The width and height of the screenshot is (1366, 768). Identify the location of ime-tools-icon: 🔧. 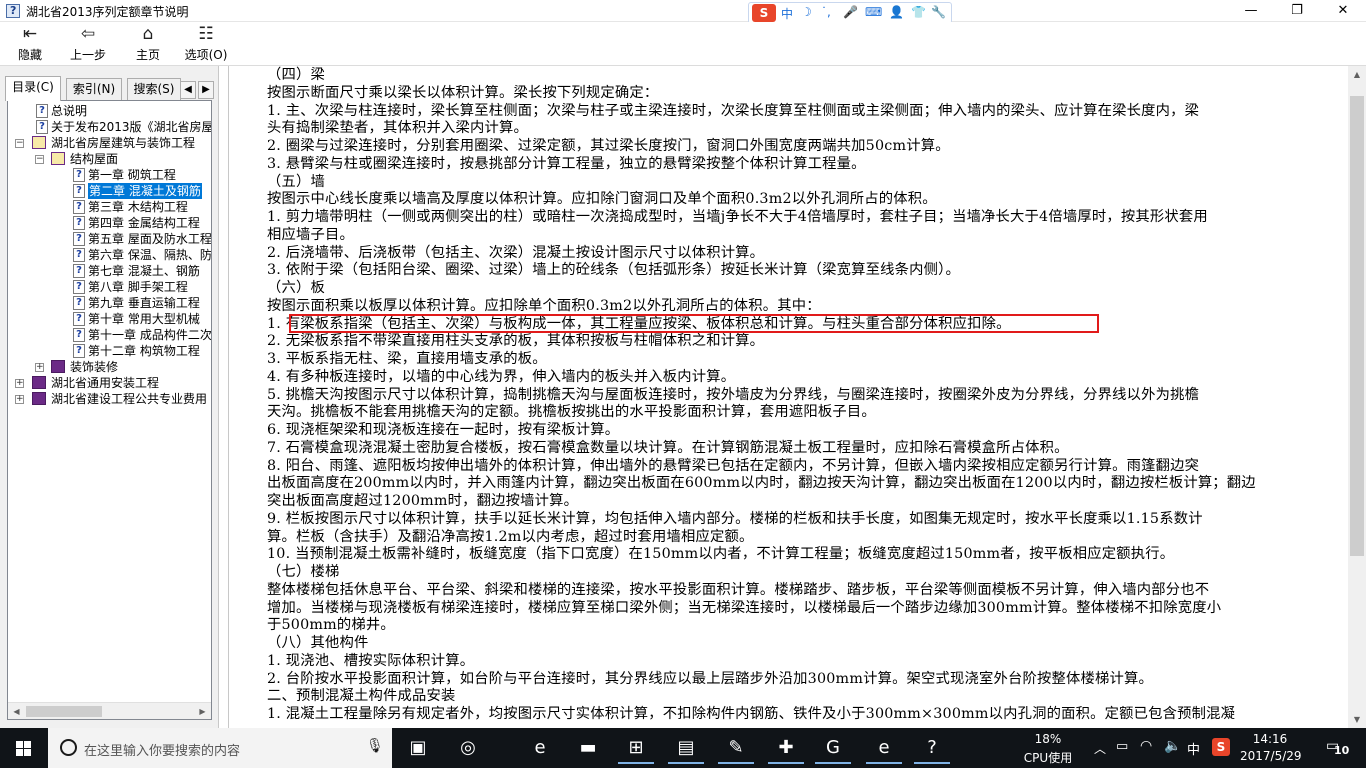
(938, 12).